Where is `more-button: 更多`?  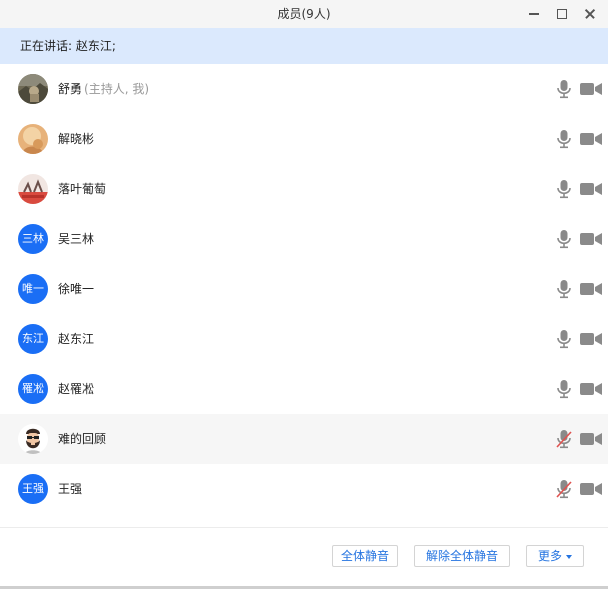
more-button: 更多 is located at coordinates (555, 556).